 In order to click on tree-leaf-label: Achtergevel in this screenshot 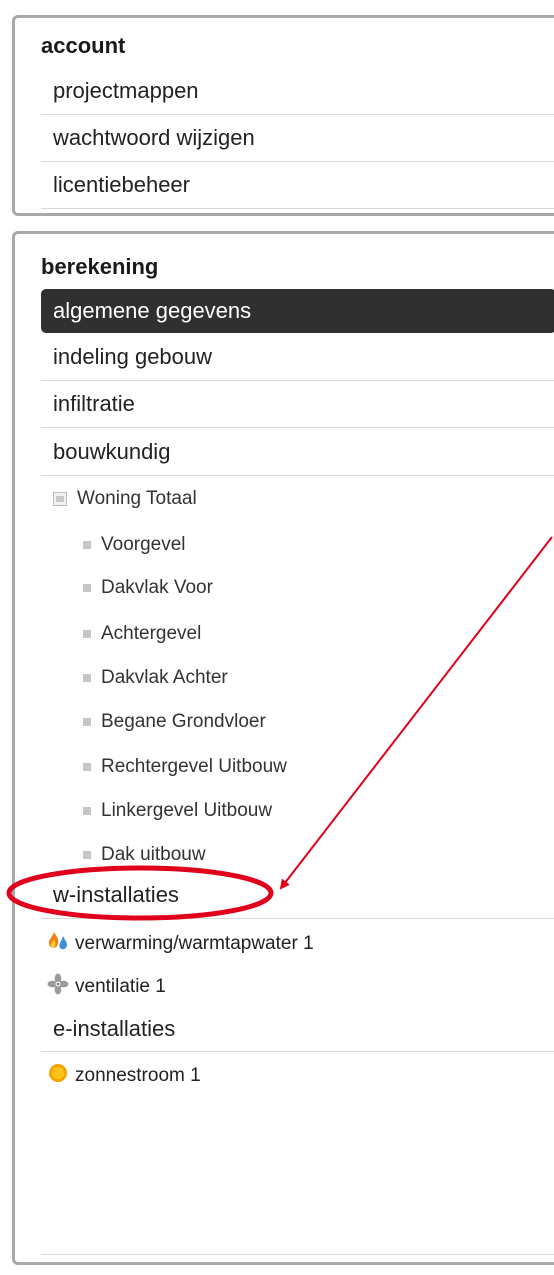, I will do `click(151, 633)`.